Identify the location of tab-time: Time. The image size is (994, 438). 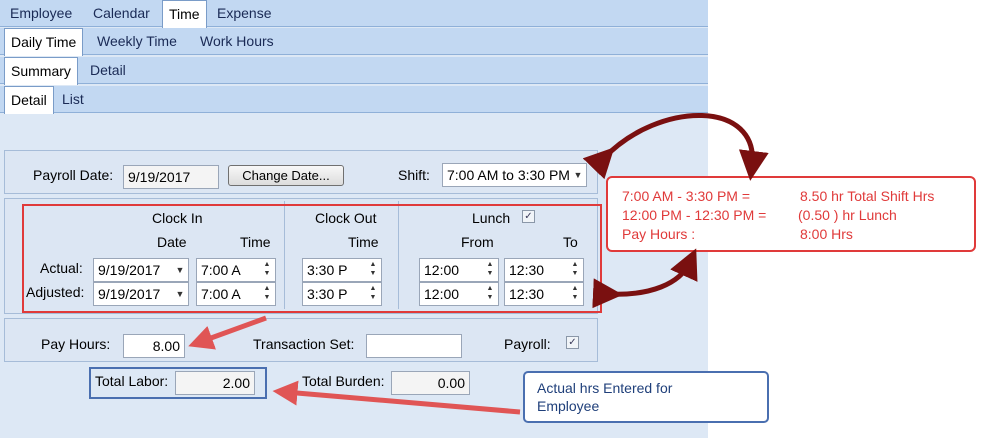
(184, 14).